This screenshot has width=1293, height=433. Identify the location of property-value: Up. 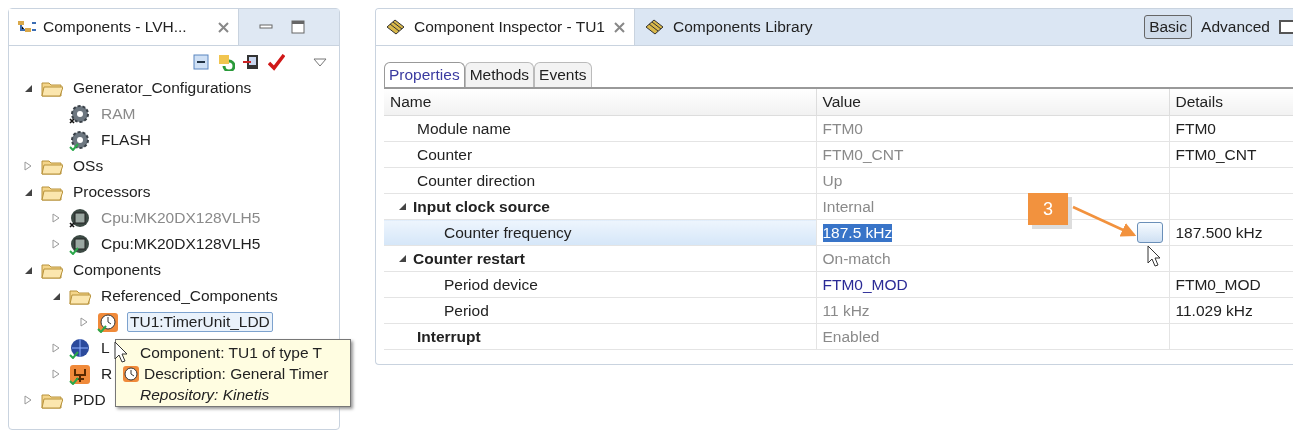
(832, 180).